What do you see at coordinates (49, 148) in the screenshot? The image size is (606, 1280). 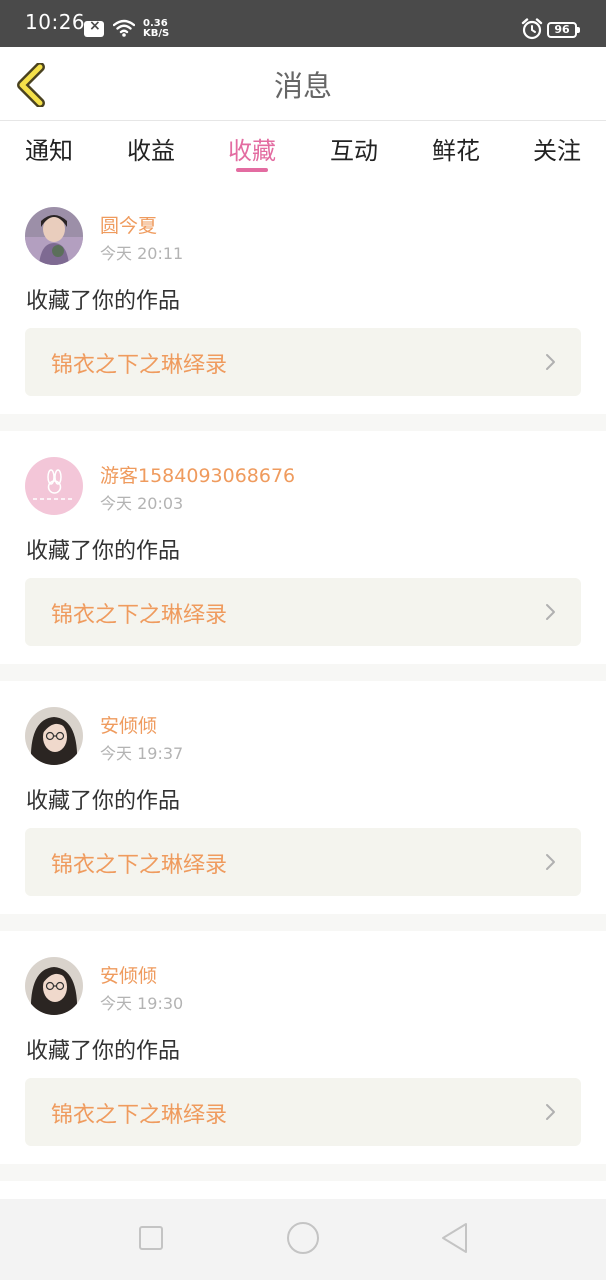 I see `tab-notifications: 通知` at bounding box center [49, 148].